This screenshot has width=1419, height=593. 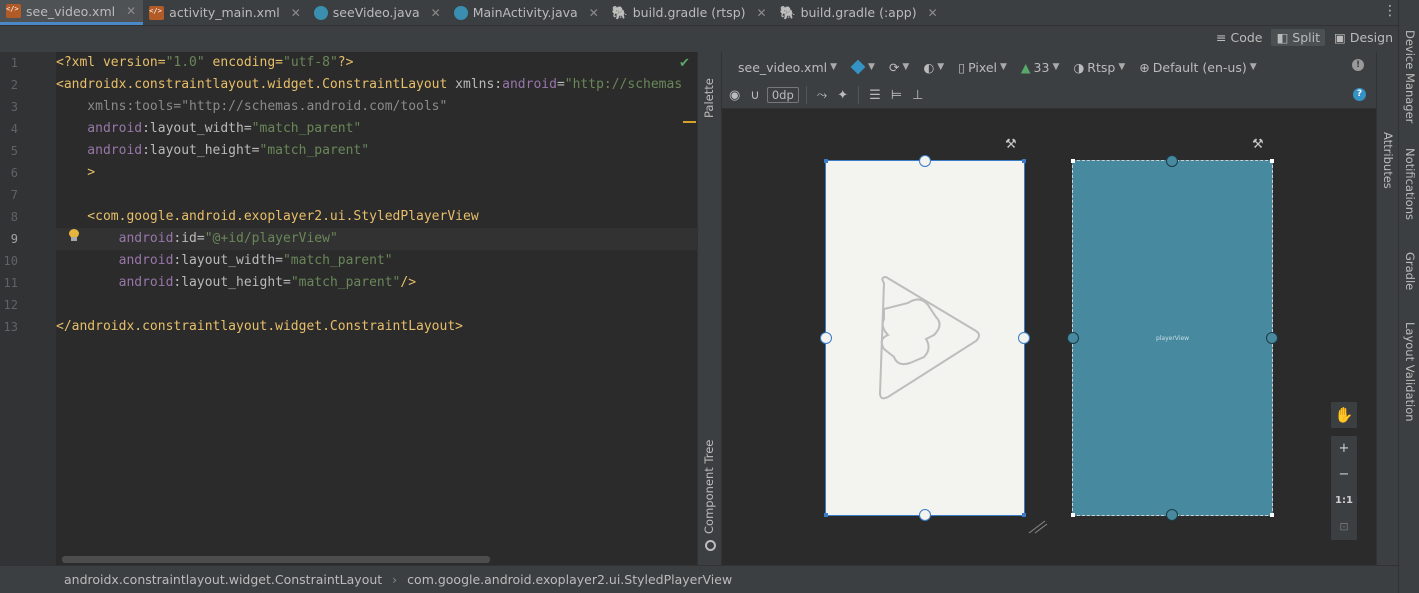 What do you see at coordinates (925, 338) in the screenshot?
I see `design-preview-surface` at bounding box center [925, 338].